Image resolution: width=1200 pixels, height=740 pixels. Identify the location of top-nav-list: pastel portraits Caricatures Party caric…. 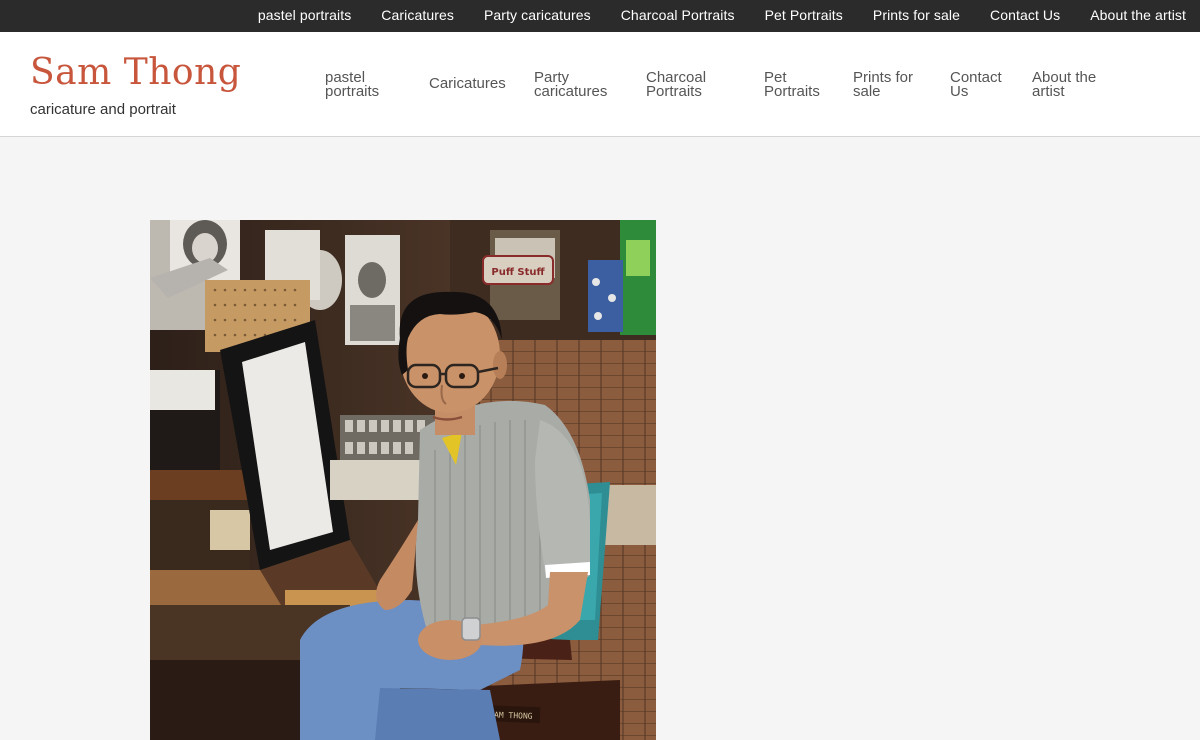
(707, 16).